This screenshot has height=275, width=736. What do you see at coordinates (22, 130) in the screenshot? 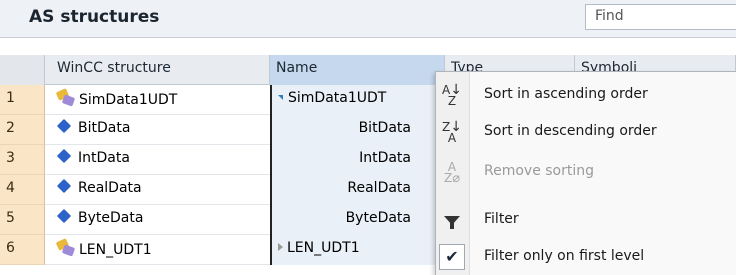
I see `row-number: 2` at bounding box center [22, 130].